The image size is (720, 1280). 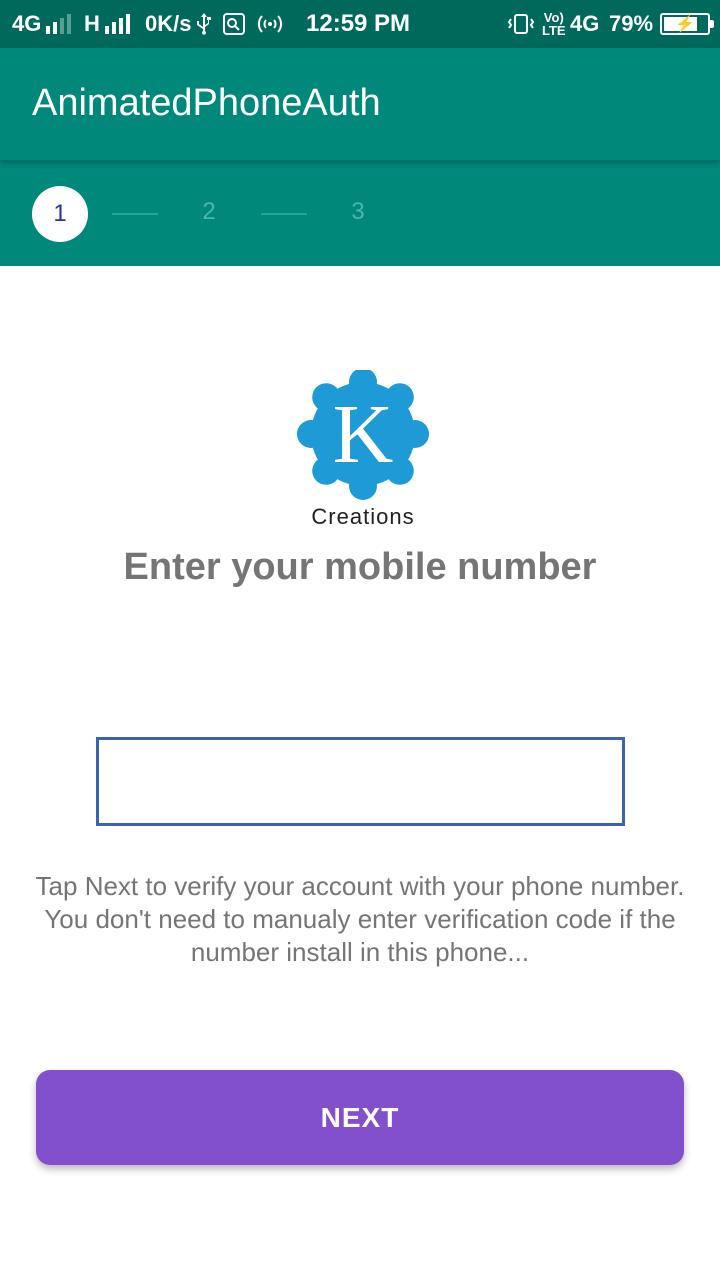 What do you see at coordinates (206, 103) in the screenshot?
I see `app-title: AnimatedPhoneAuth` at bounding box center [206, 103].